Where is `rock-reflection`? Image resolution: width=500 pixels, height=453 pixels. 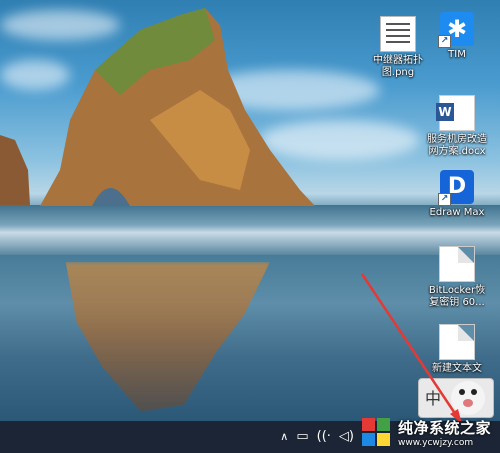
rock-reflection is located at coordinates (167, 337).